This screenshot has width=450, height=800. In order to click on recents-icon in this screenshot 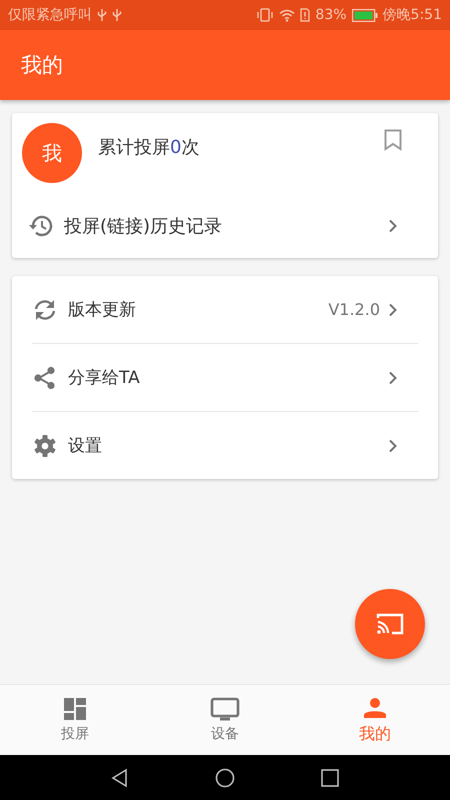, I will do `click(330, 778)`.